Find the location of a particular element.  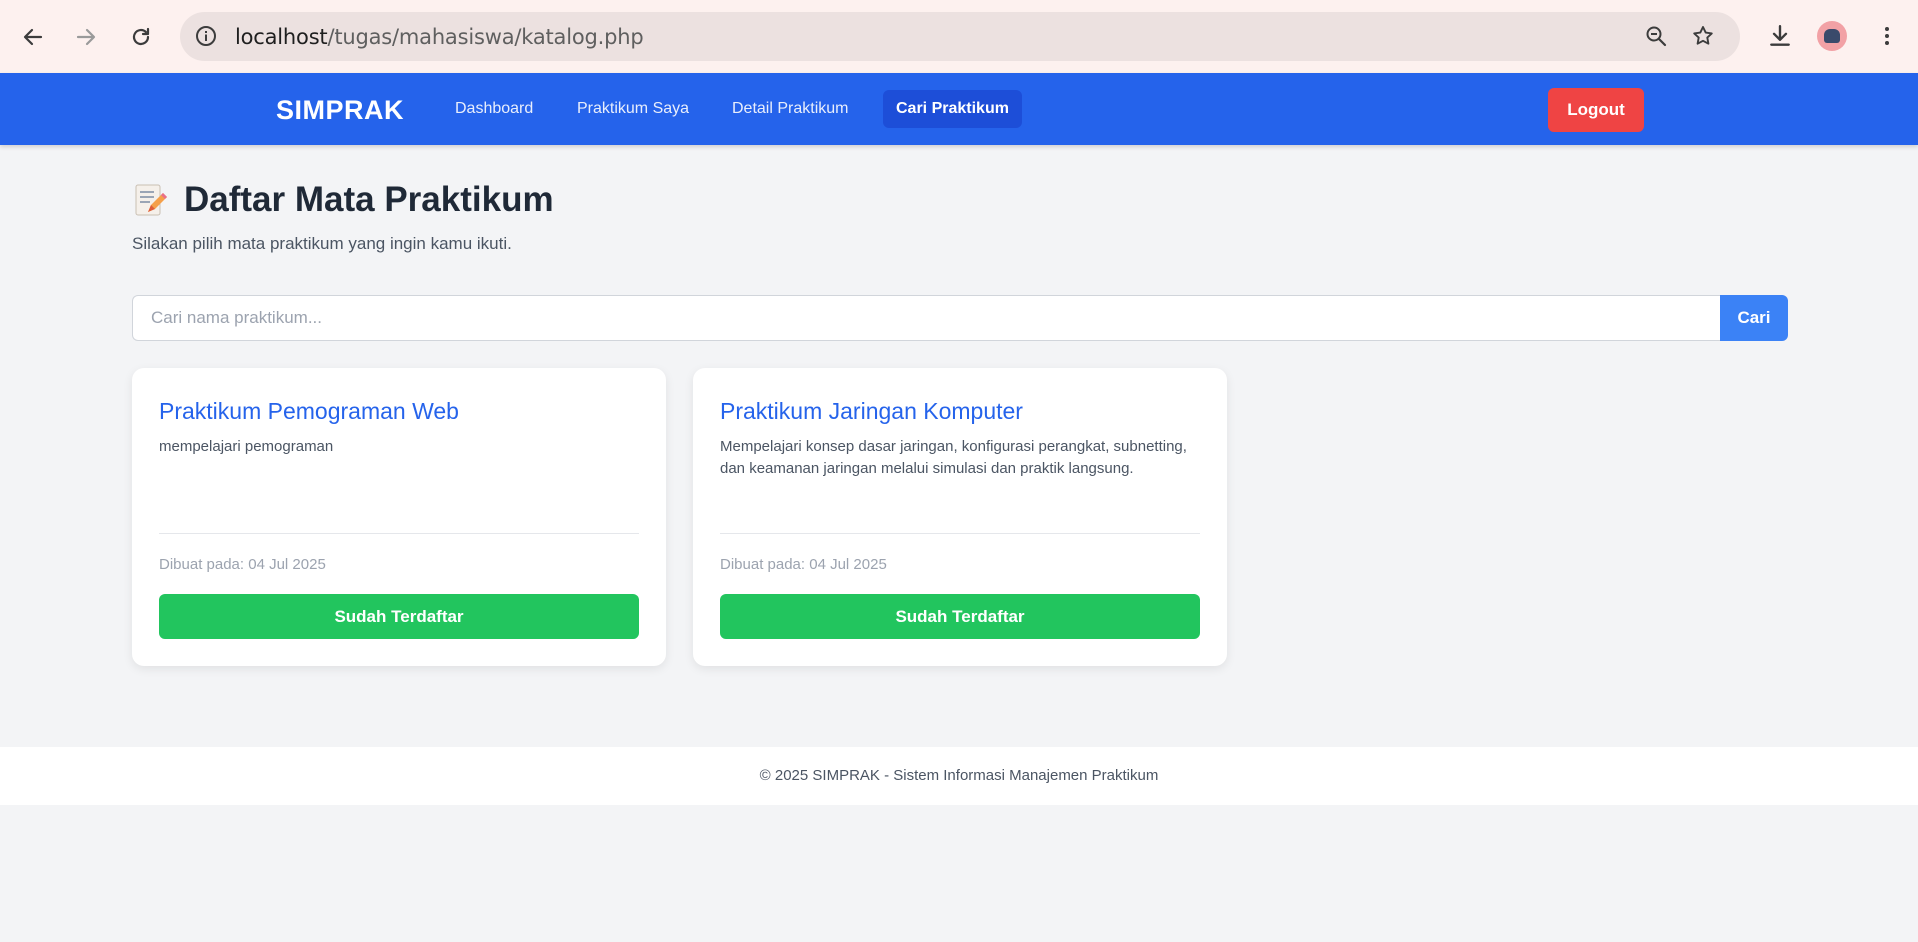

url-path: /tugas/mahasiswa/katalog.php is located at coordinates (485, 37).